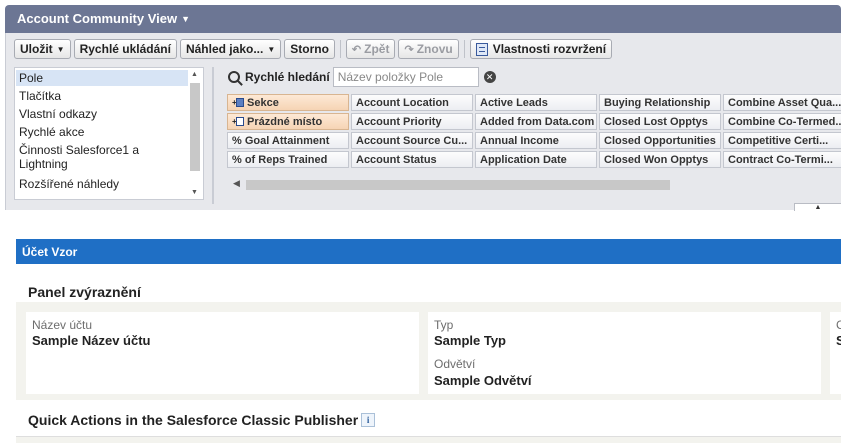 This screenshot has width=841, height=443. I want to click on redo-icon: ↷, so click(409, 49).